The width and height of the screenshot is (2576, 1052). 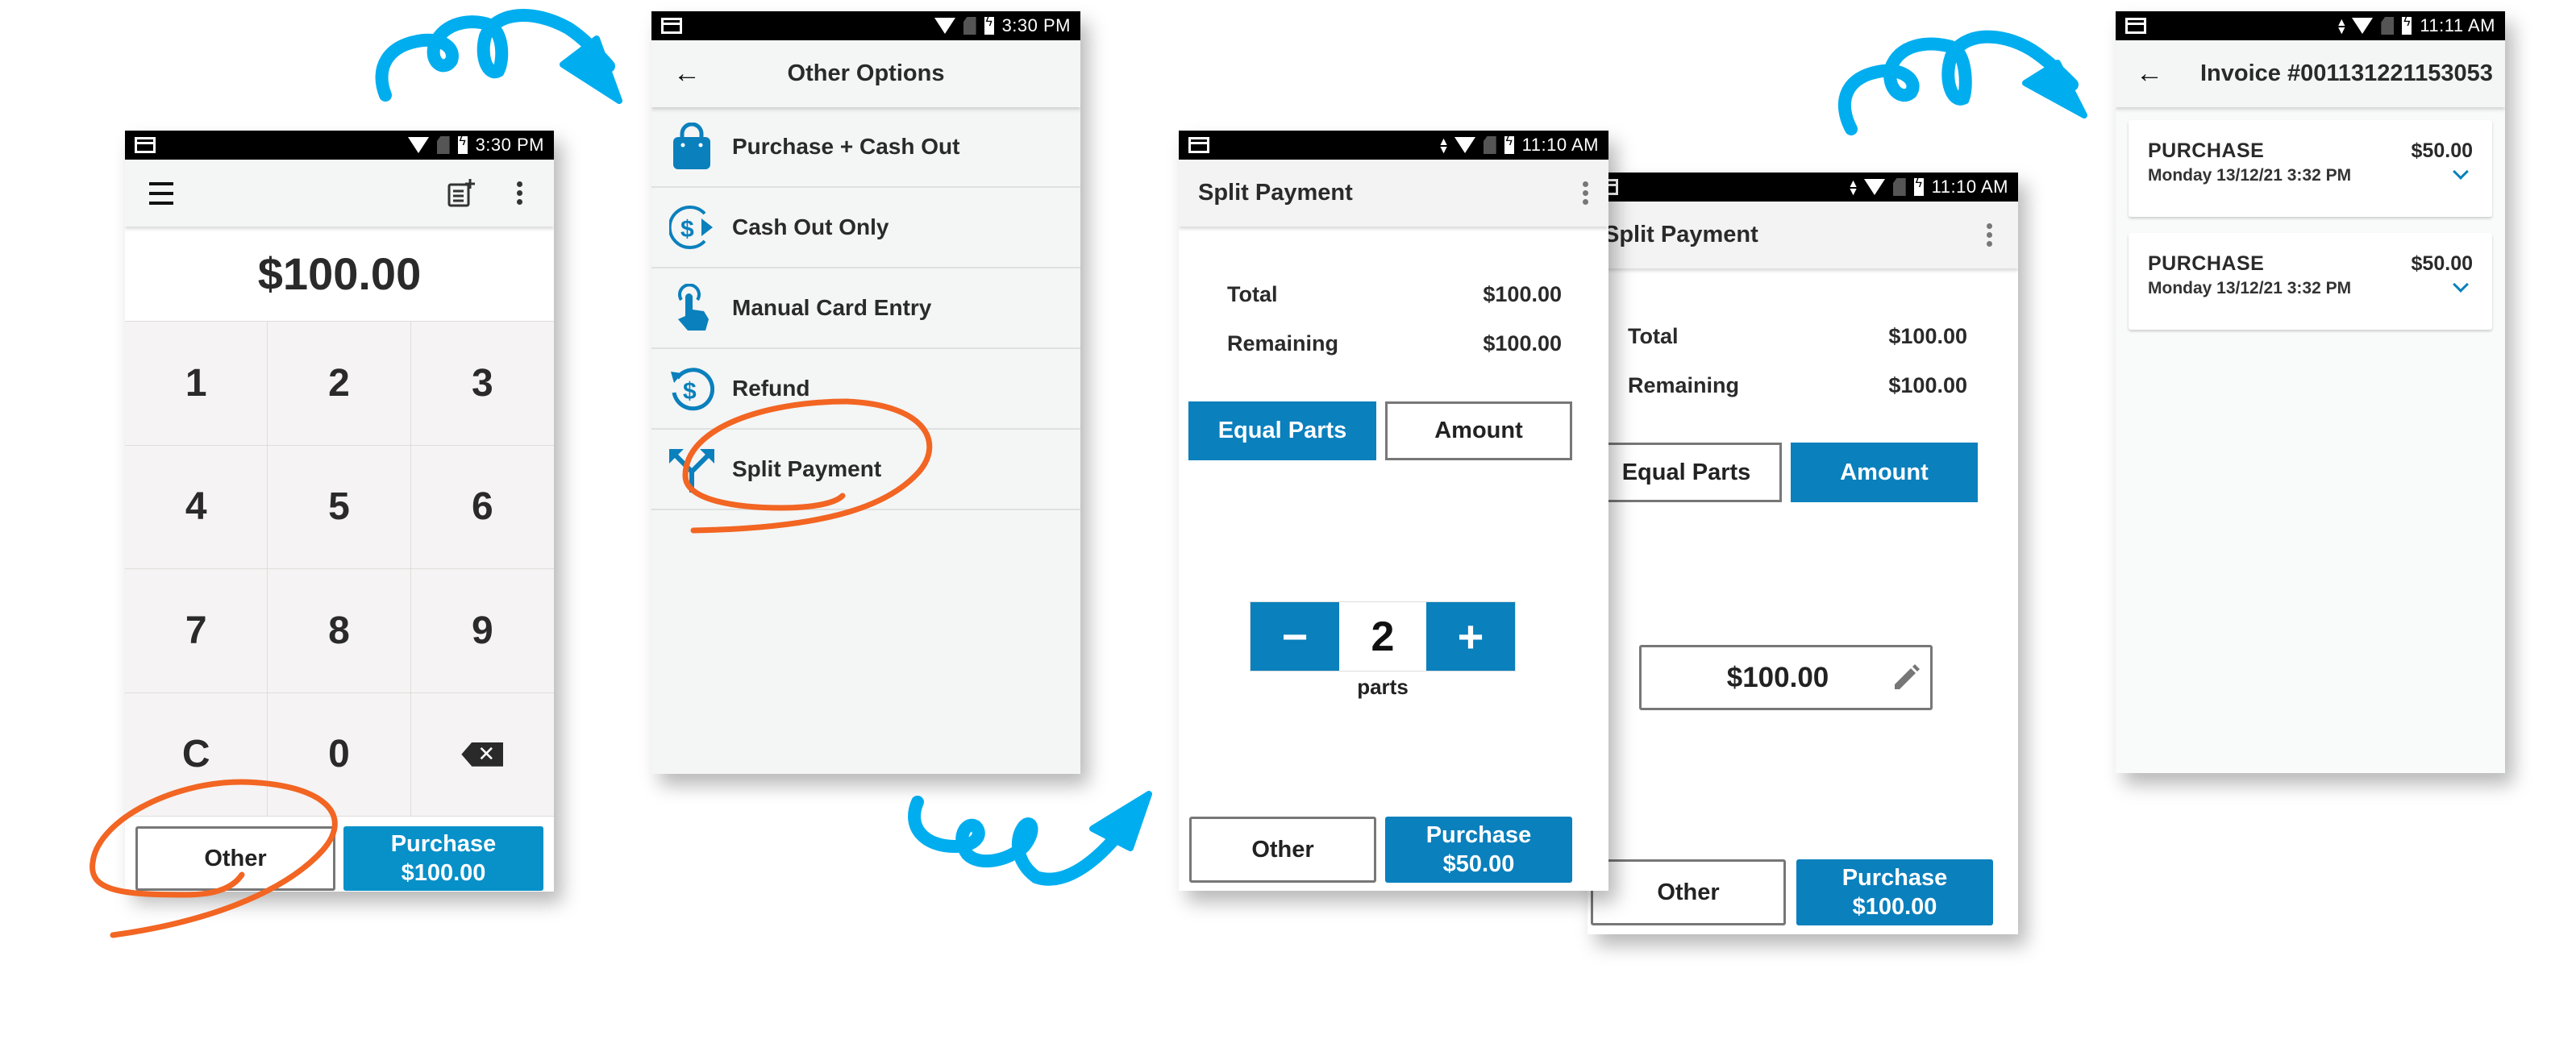 I want to click on hamburger-menu-icon, so click(x=161, y=193).